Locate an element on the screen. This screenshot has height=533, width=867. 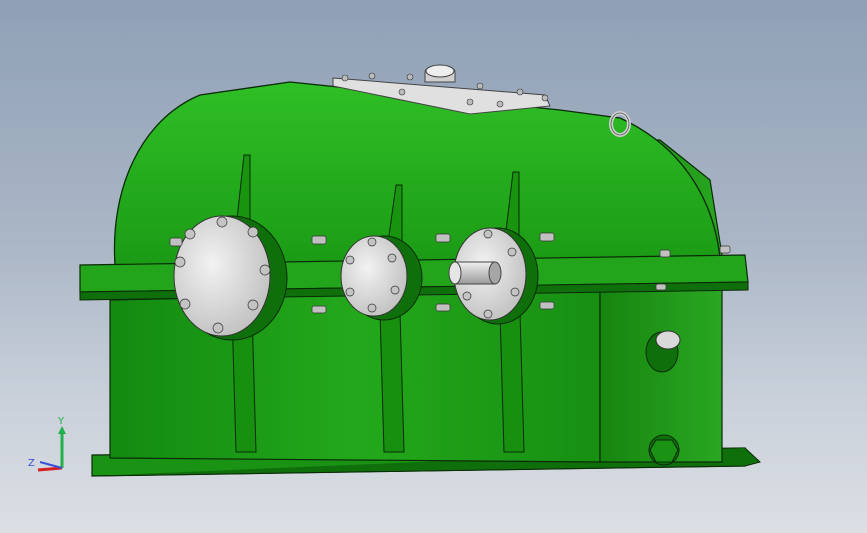
z-axis-label: Z is located at coordinates (31, 463).